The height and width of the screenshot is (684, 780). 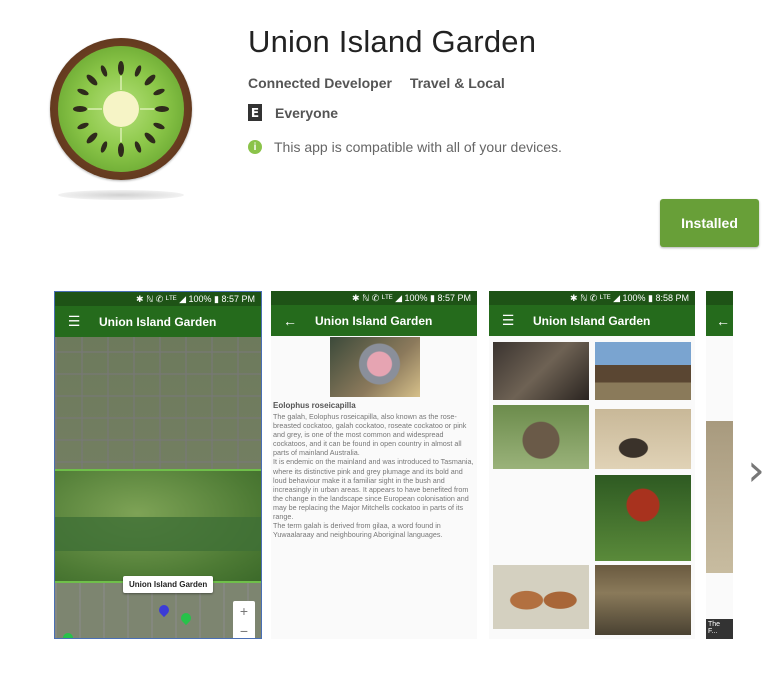 I want to click on species-heading: Eolophus roseicapilla, so click(x=314, y=405).